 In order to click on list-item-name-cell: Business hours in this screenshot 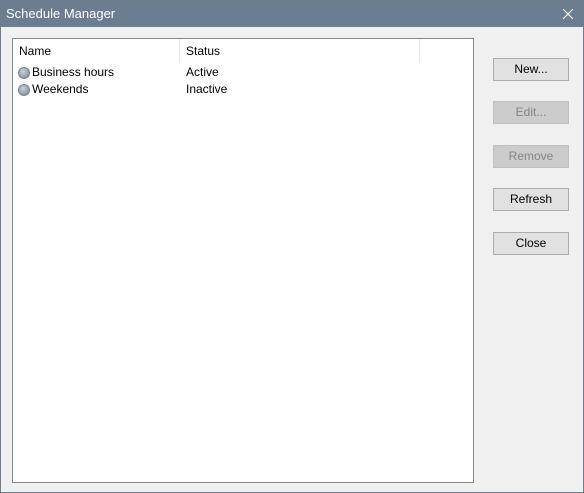, I will do `click(98, 72)`.